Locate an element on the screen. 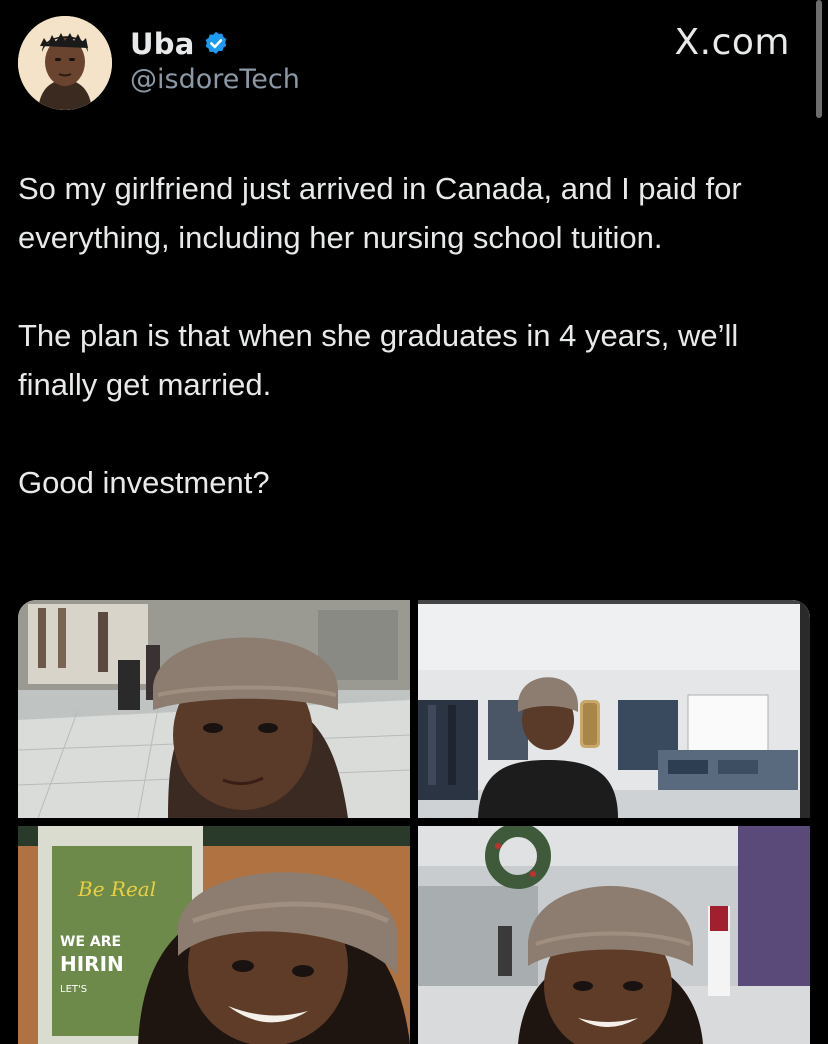 This screenshot has height=1044, width=828. author-handle: @isdoreTech is located at coordinates (215, 79).